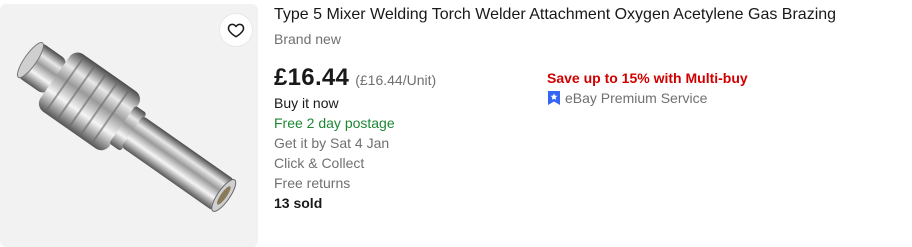 The width and height of the screenshot is (912, 247). What do you see at coordinates (306, 103) in the screenshot?
I see `buying-format: Buy it now` at bounding box center [306, 103].